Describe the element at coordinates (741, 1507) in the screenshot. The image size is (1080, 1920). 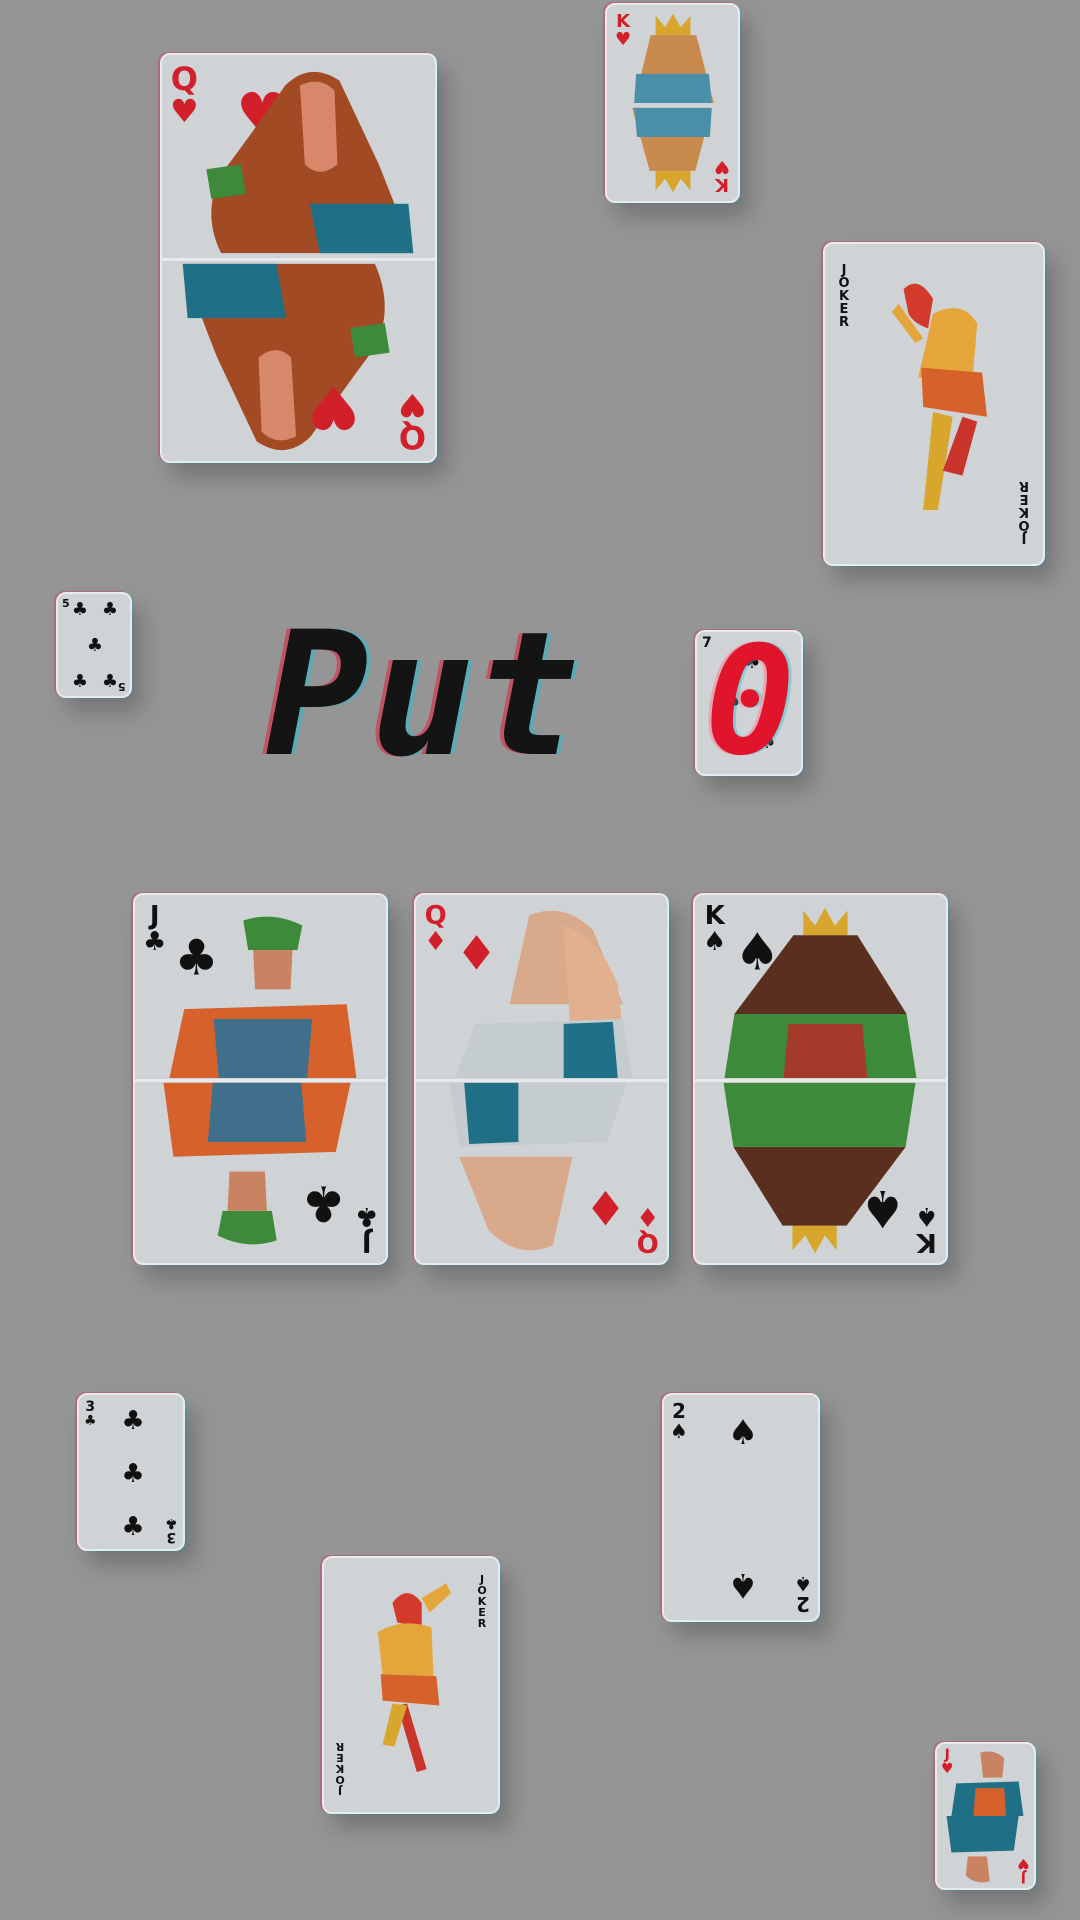
I see `card-two-of-spades: 2 ♠ 2 ♠ ♠ ♠` at that location.